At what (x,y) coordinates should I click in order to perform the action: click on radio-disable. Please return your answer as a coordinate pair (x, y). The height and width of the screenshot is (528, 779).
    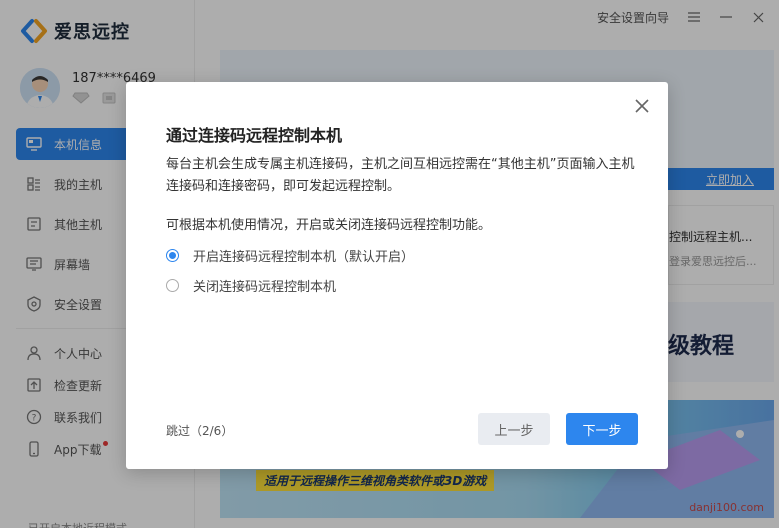
    Looking at the image, I should click on (172, 285).